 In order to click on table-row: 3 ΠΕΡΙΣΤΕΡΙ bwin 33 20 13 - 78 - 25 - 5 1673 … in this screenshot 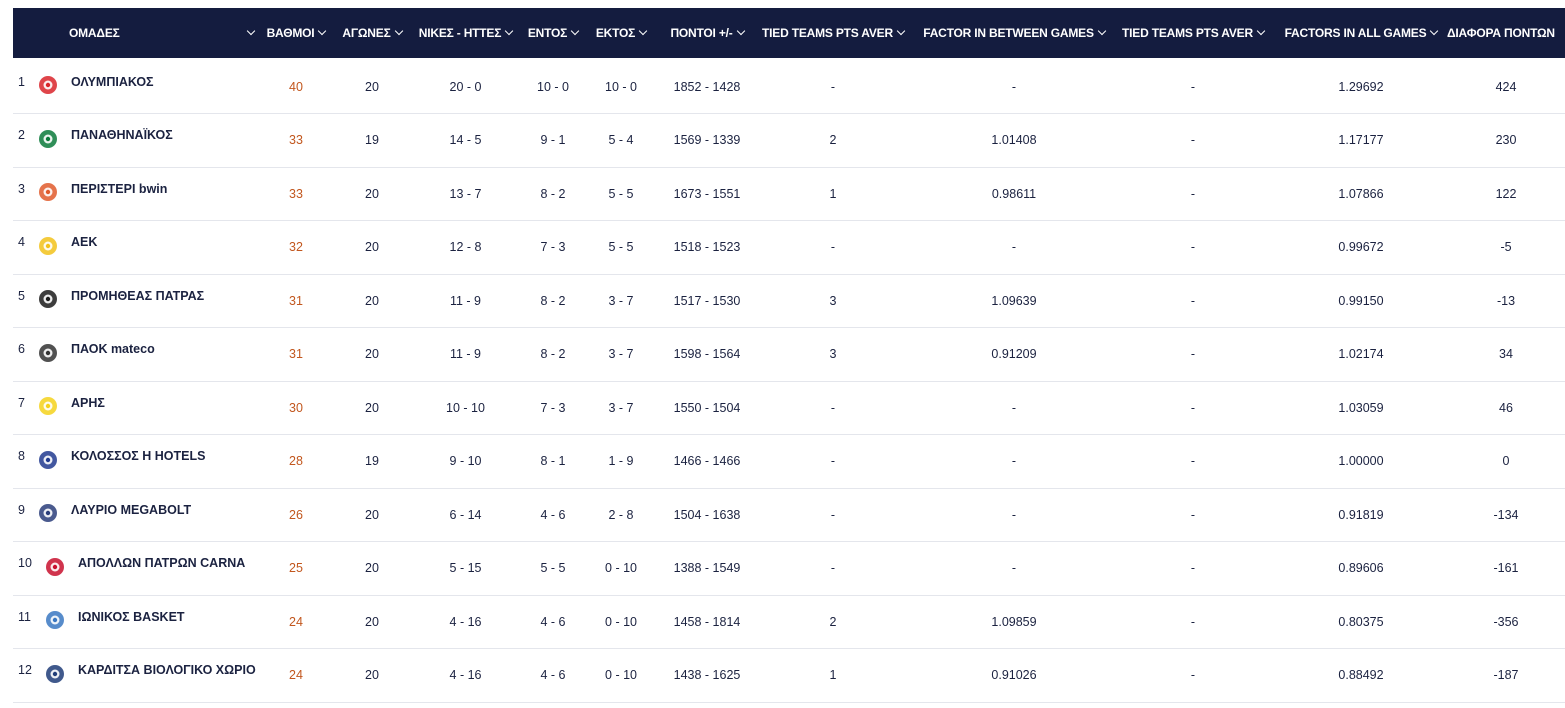, I will do `click(789, 194)`.